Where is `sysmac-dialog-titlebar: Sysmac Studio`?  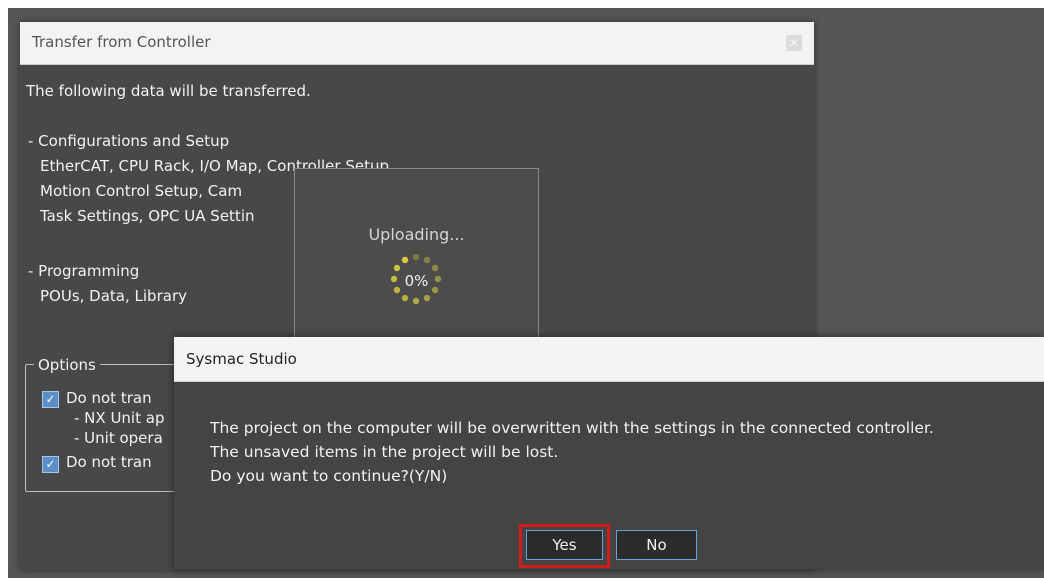 sysmac-dialog-titlebar: Sysmac Studio is located at coordinates (609, 359).